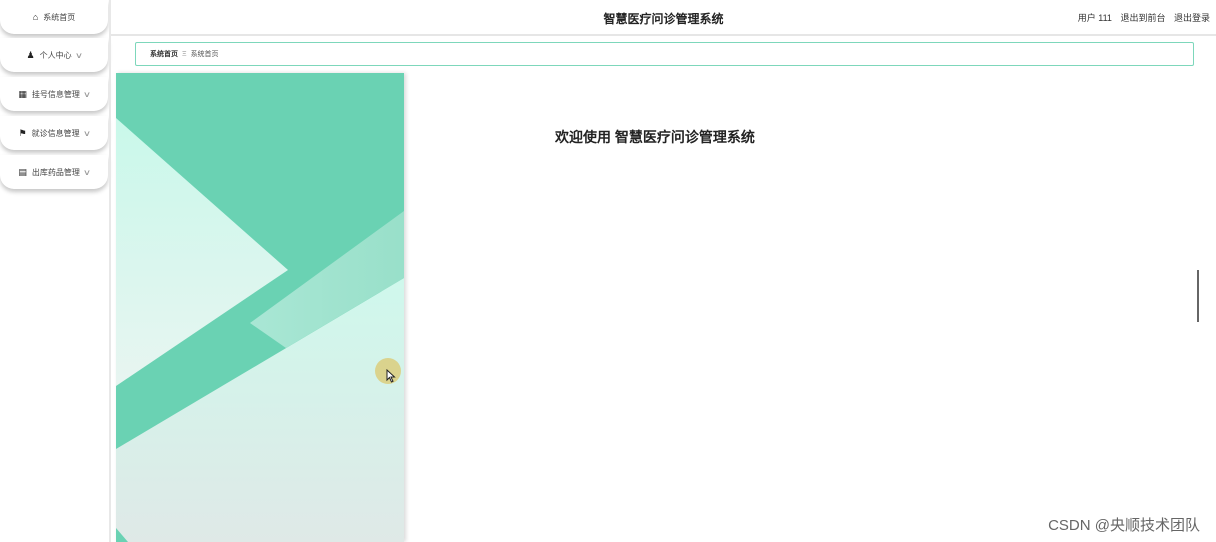 The height and width of the screenshot is (542, 1216). Describe the element at coordinates (59, 17) in the screenshot. I see `sidebar-item-label: 系统首页` at that location.